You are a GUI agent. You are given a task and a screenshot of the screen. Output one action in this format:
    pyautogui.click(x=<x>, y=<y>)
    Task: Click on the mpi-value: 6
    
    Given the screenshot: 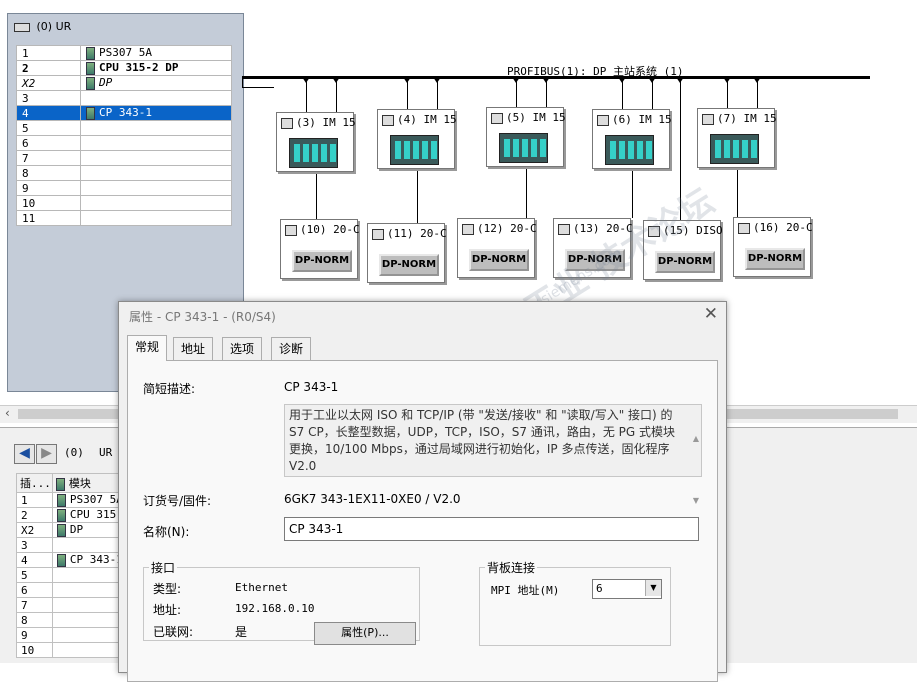 What is the action you would take?
    pyautogui.click(x=599, y=588)
    